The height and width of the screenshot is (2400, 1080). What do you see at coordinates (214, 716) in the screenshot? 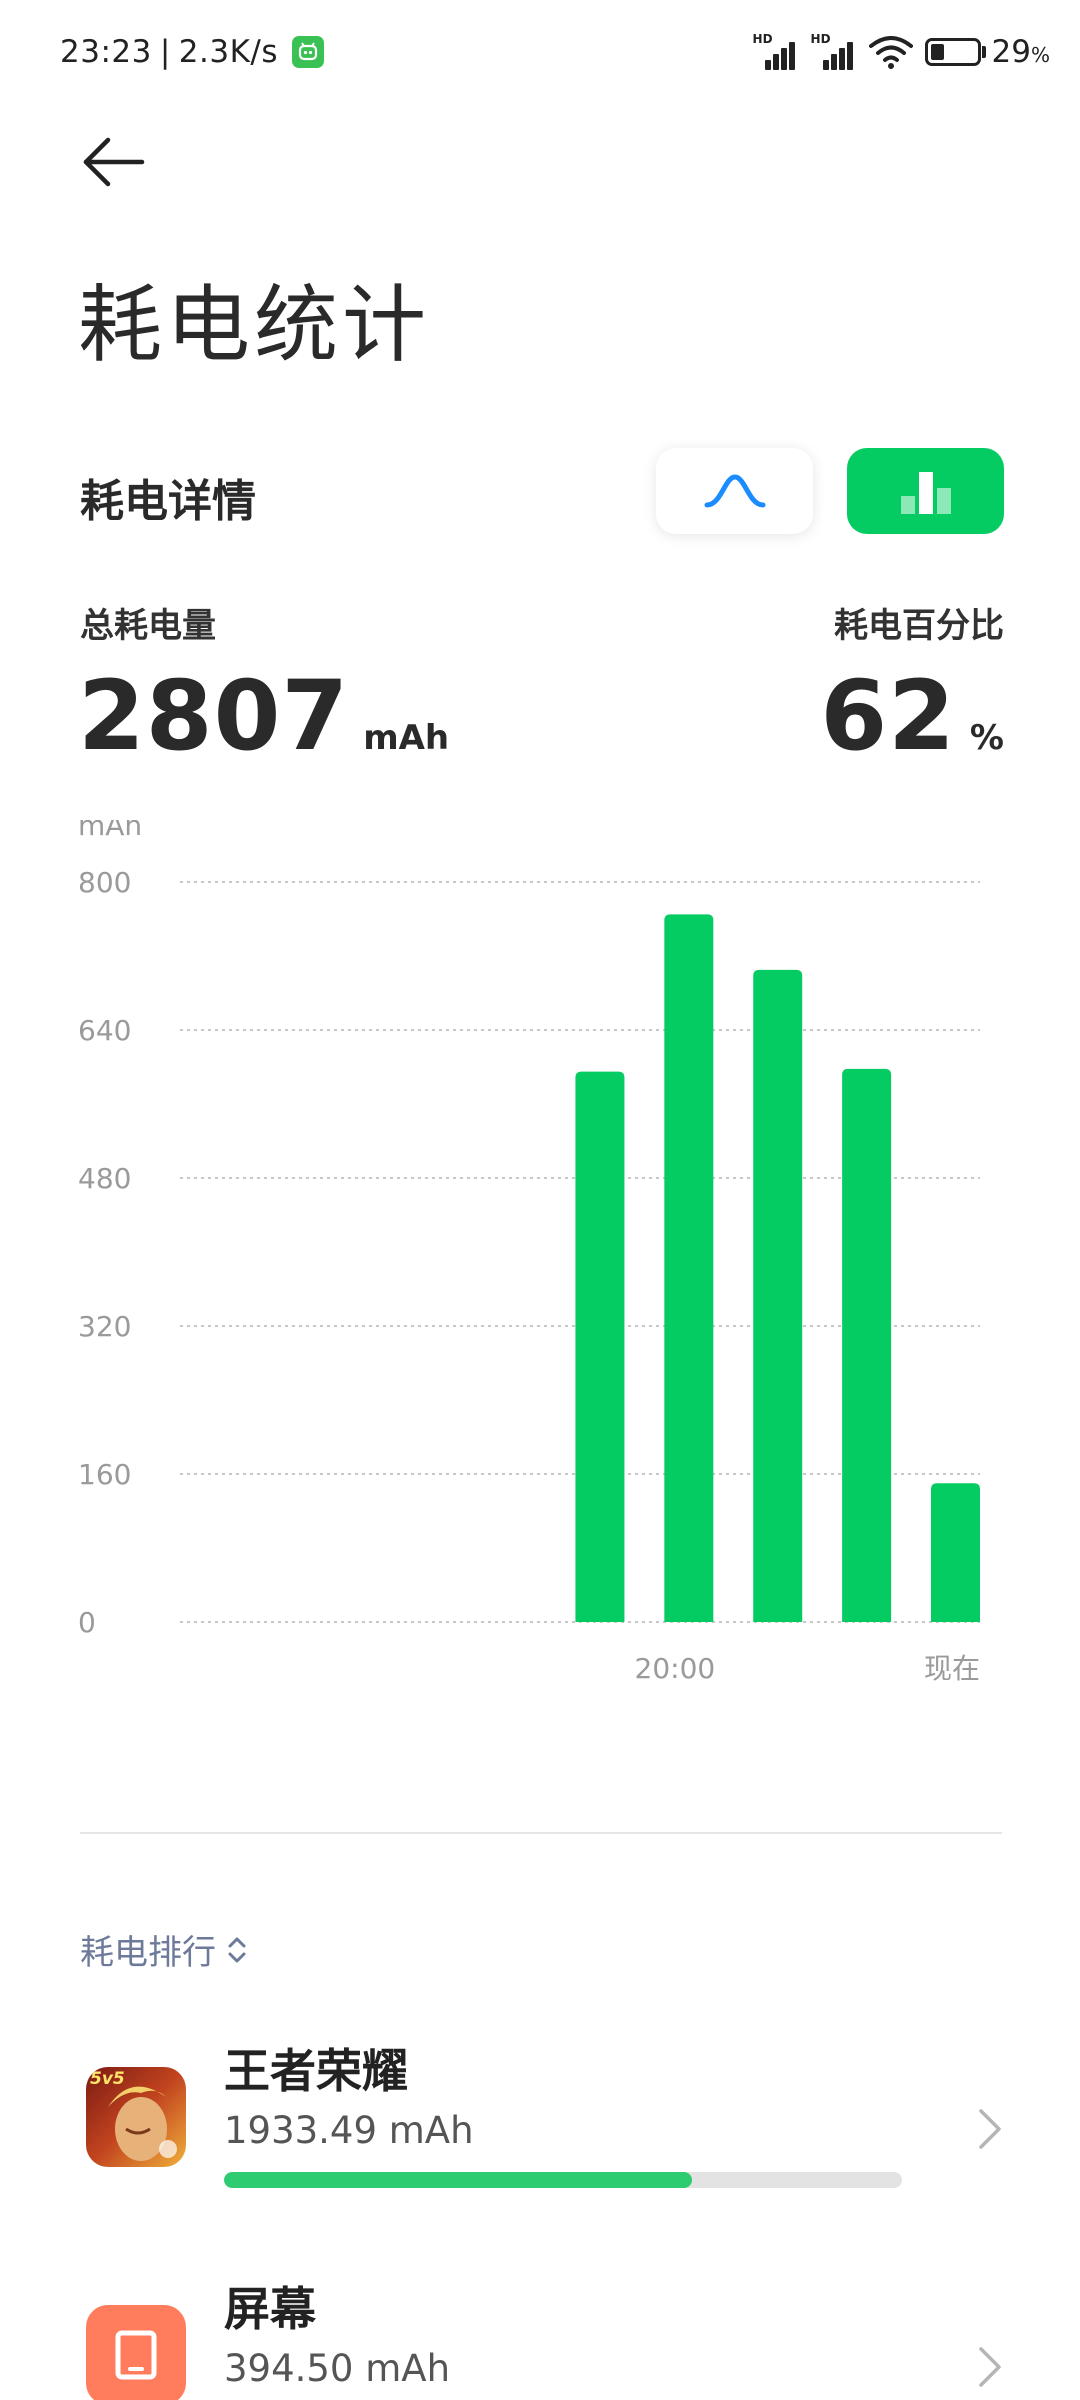
I see `total-consumption-number: 2807` at bounding box center [214, 716].